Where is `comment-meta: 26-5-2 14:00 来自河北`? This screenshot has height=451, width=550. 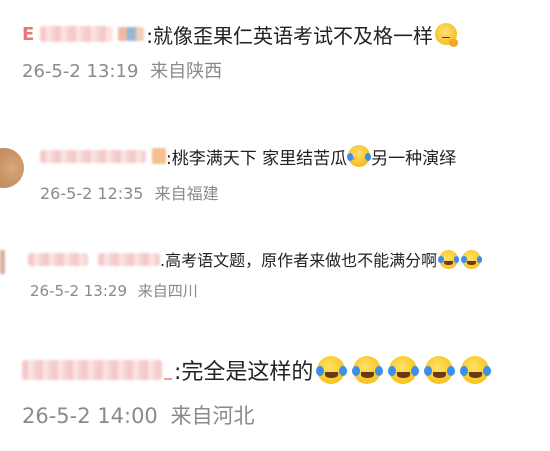
comment-meta: 26-5-2 14:00 来自河北 is located at coordinates (138, 415).